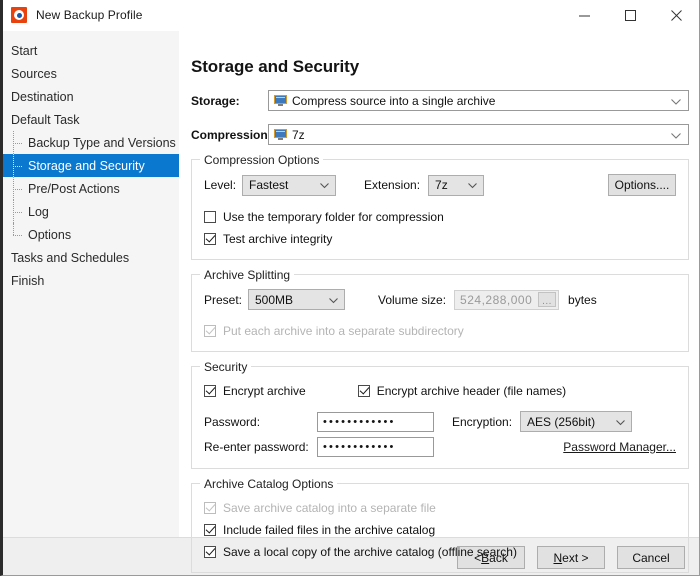  Describe the element at coordinates (74, 188) in the screenshot. I see `sidebar-item-label: Pre/Post Actions` at that location.